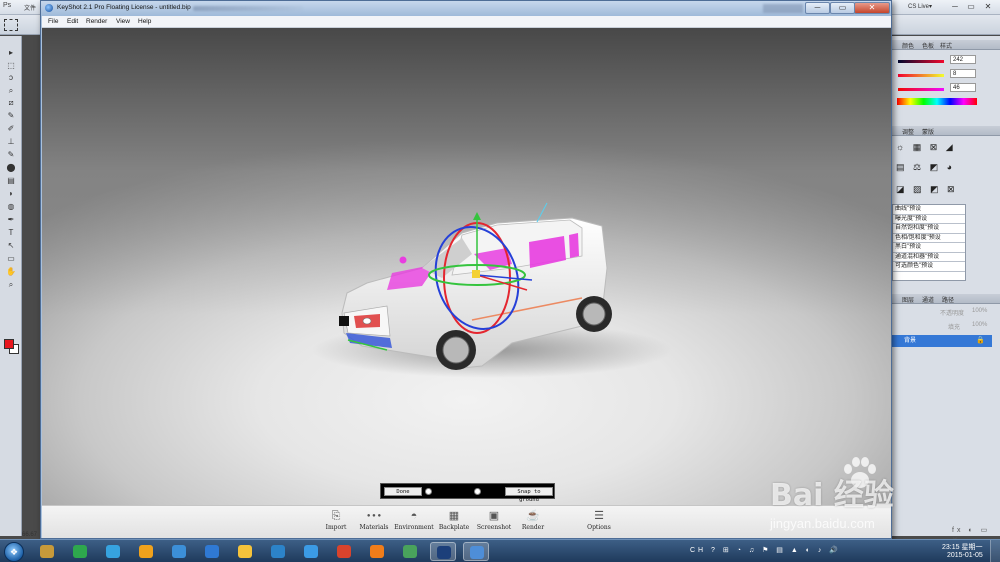  I want to click on menu-edit: Edit, so click(72, 21).